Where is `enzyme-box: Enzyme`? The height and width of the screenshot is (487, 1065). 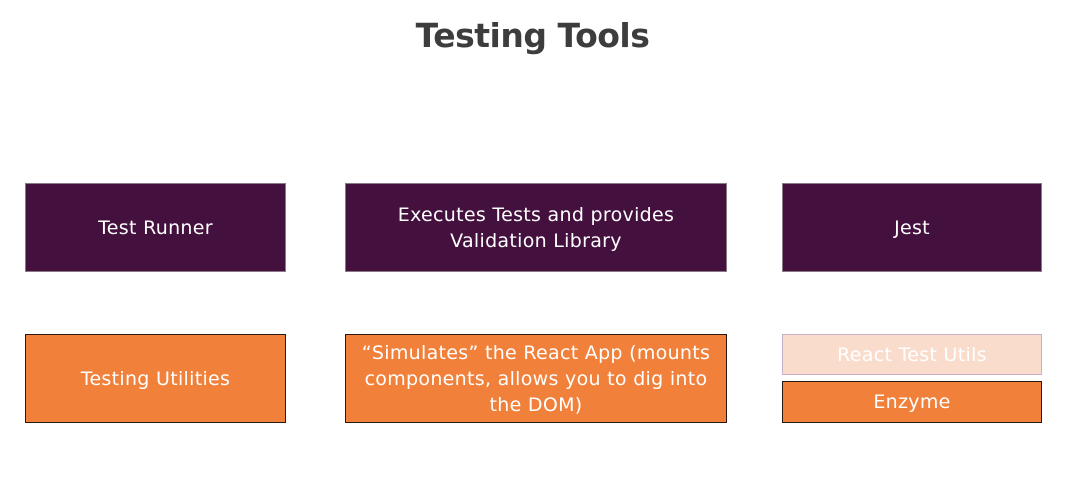 enzyme-box: Enzyme is located at coordinates (912, 402).